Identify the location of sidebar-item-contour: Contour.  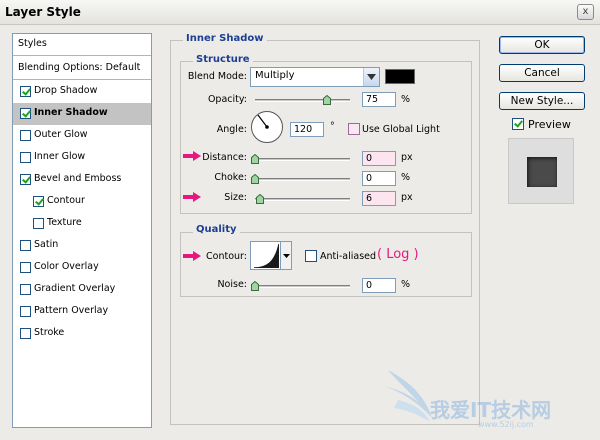
(82, 202).